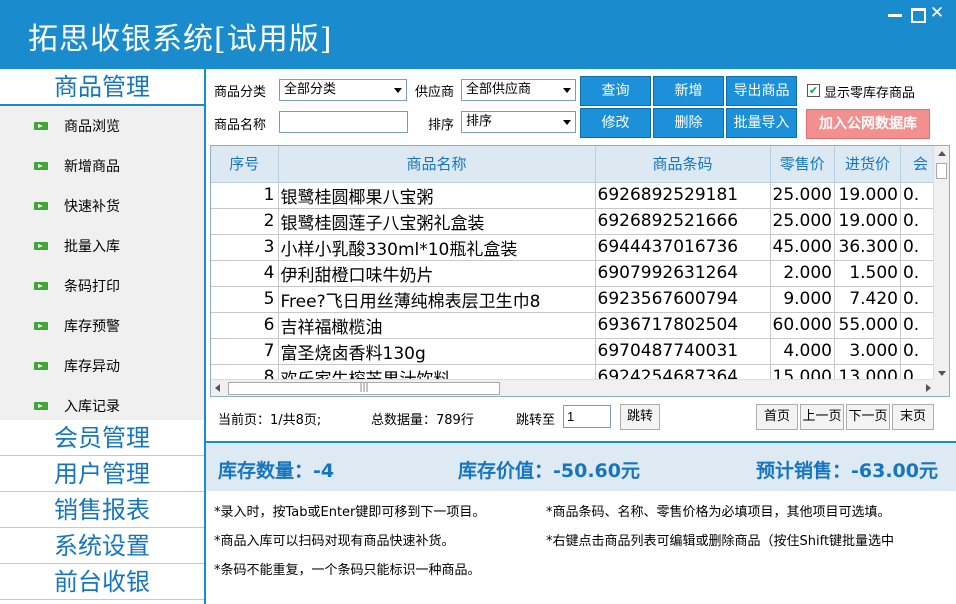 This screenshot has height=604, width=956. What do you see at coordinates (581, 466) in the screenshot?
I see `summary-bar: 库存数量：-4 库存价值：-50.60元 预计销售：-63.00元` at bounding box center [581, 466].